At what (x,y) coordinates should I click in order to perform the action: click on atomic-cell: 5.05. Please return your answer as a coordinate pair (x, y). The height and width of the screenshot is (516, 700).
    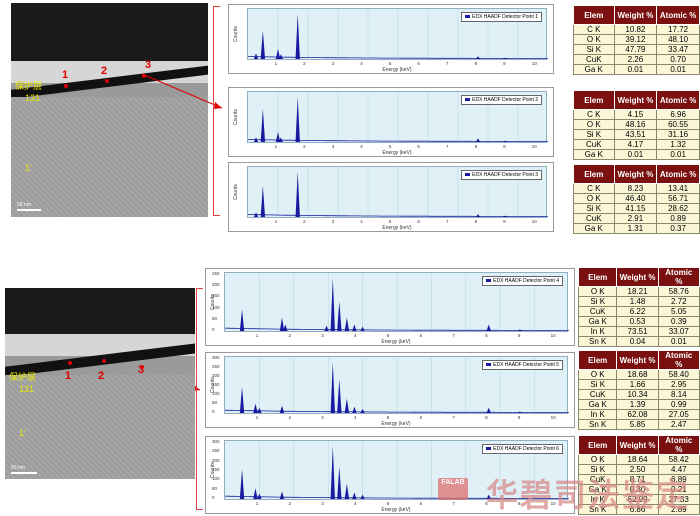
    Looking at the image, I should click on (678, 311).